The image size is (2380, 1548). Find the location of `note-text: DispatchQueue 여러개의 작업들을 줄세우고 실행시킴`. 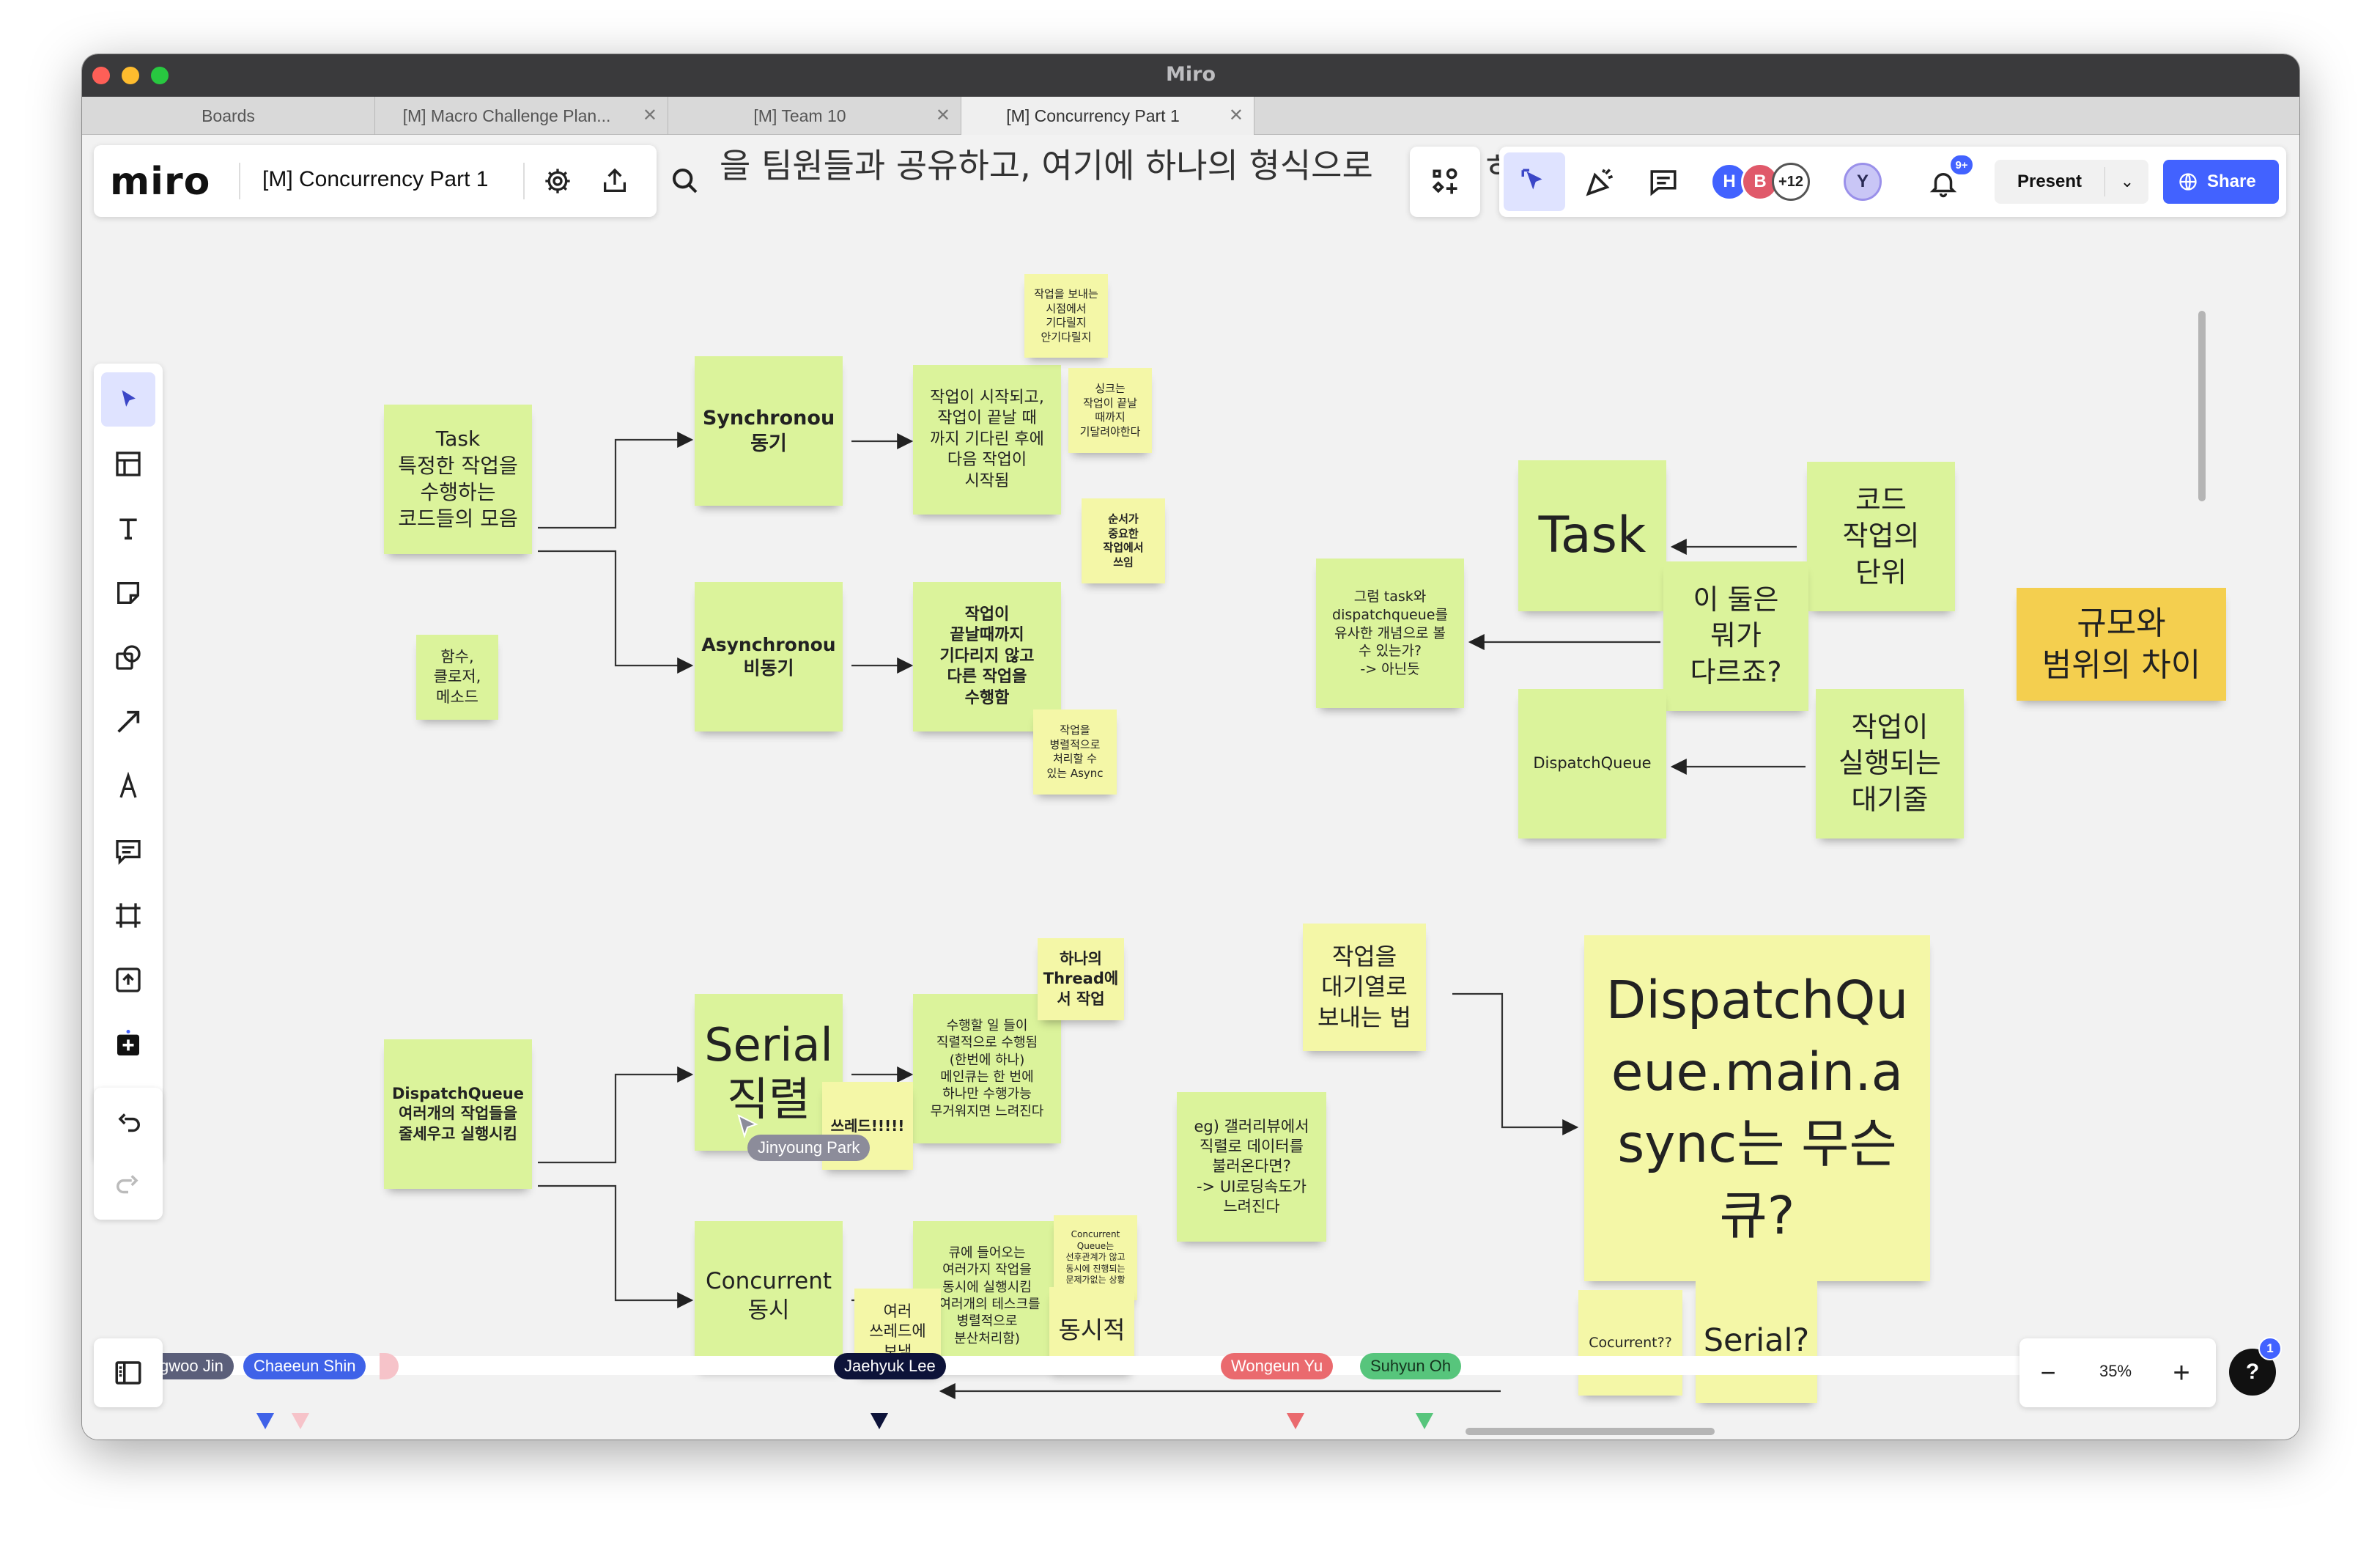

note-text: DispatchQueue 여러개의 작업들을 줄세우고 실행시킴 is located at coordinates (457, 1114).